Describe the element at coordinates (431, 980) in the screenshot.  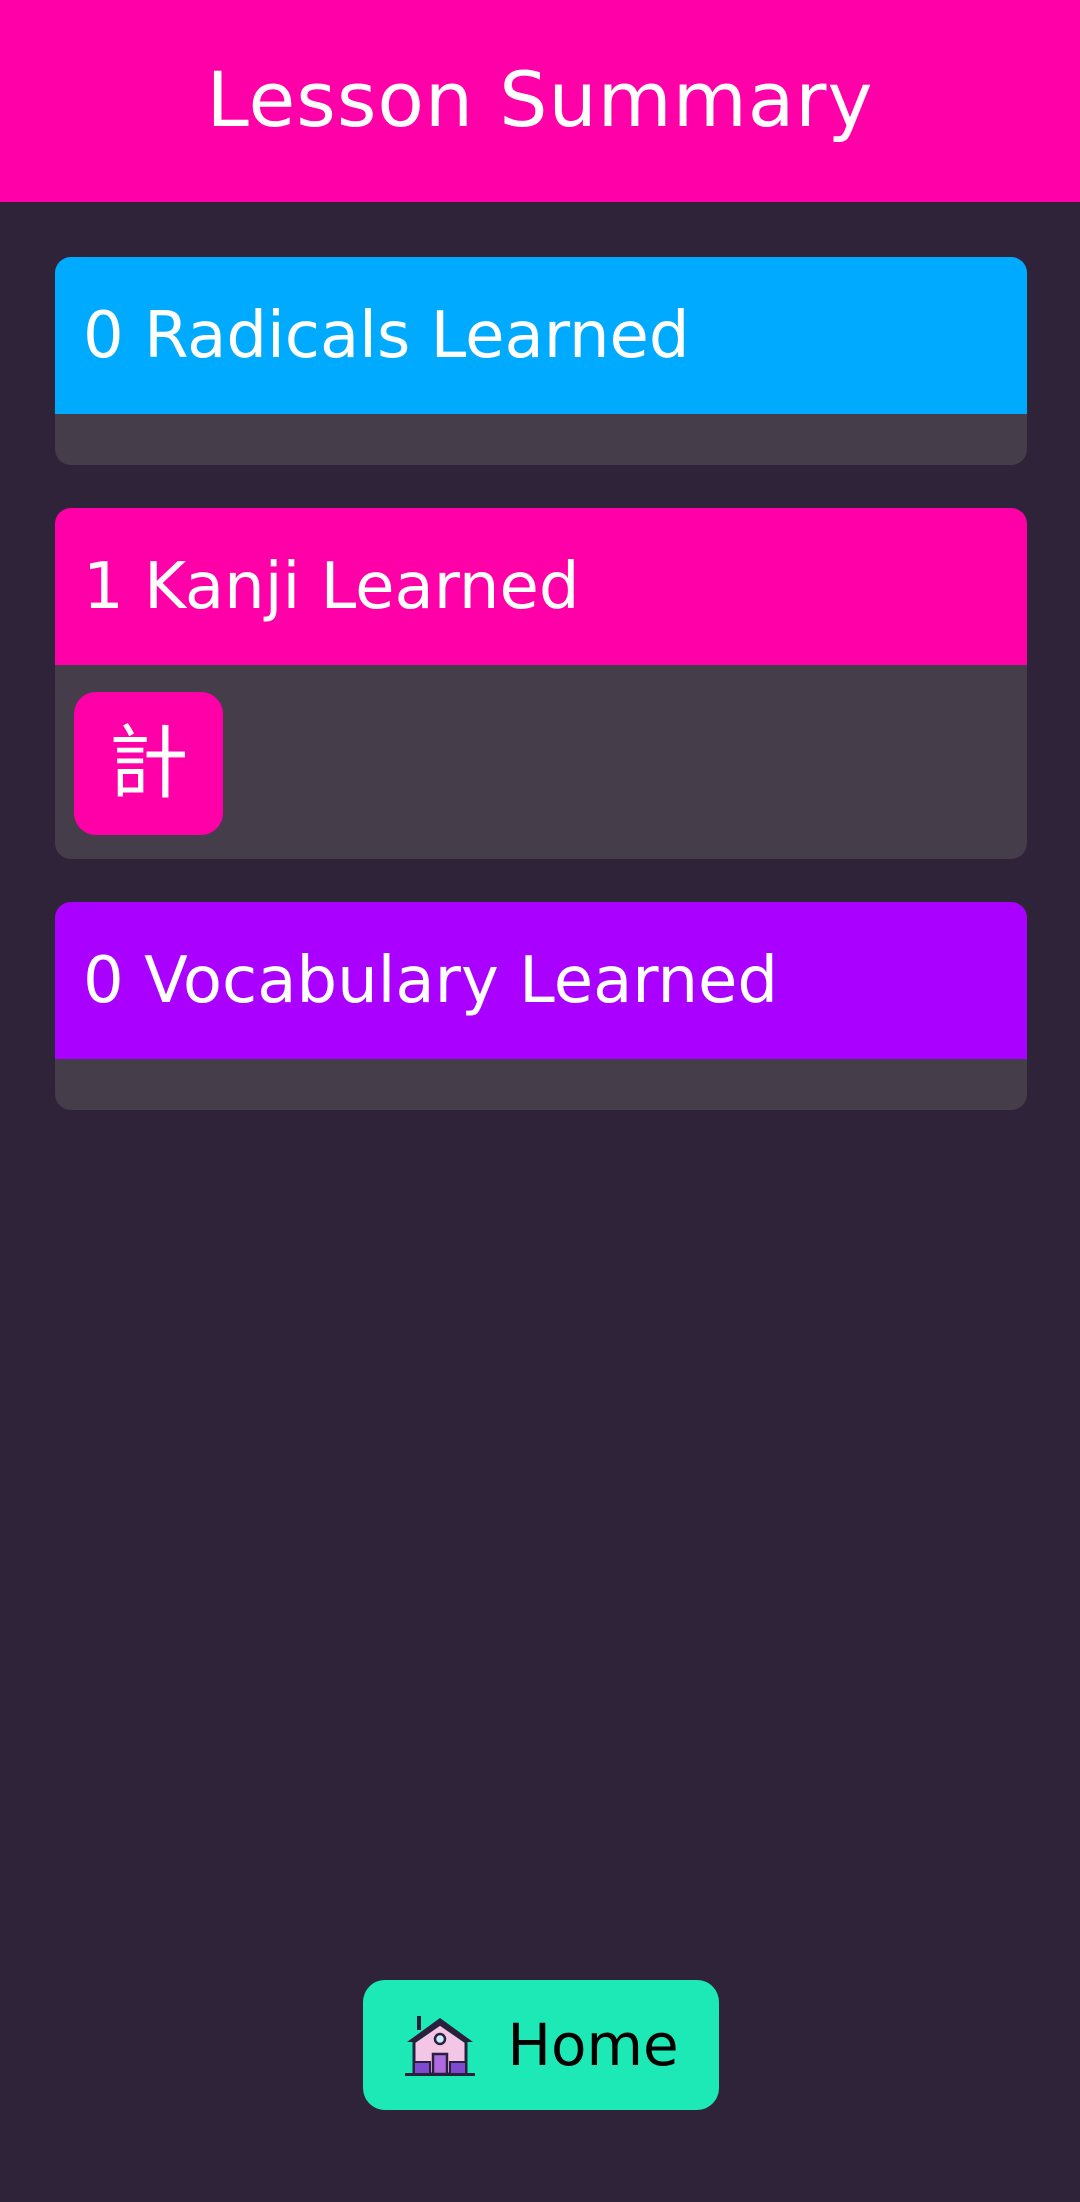
I see `vocabulary-section-title: 0 Vocabulary Learned` at that location.